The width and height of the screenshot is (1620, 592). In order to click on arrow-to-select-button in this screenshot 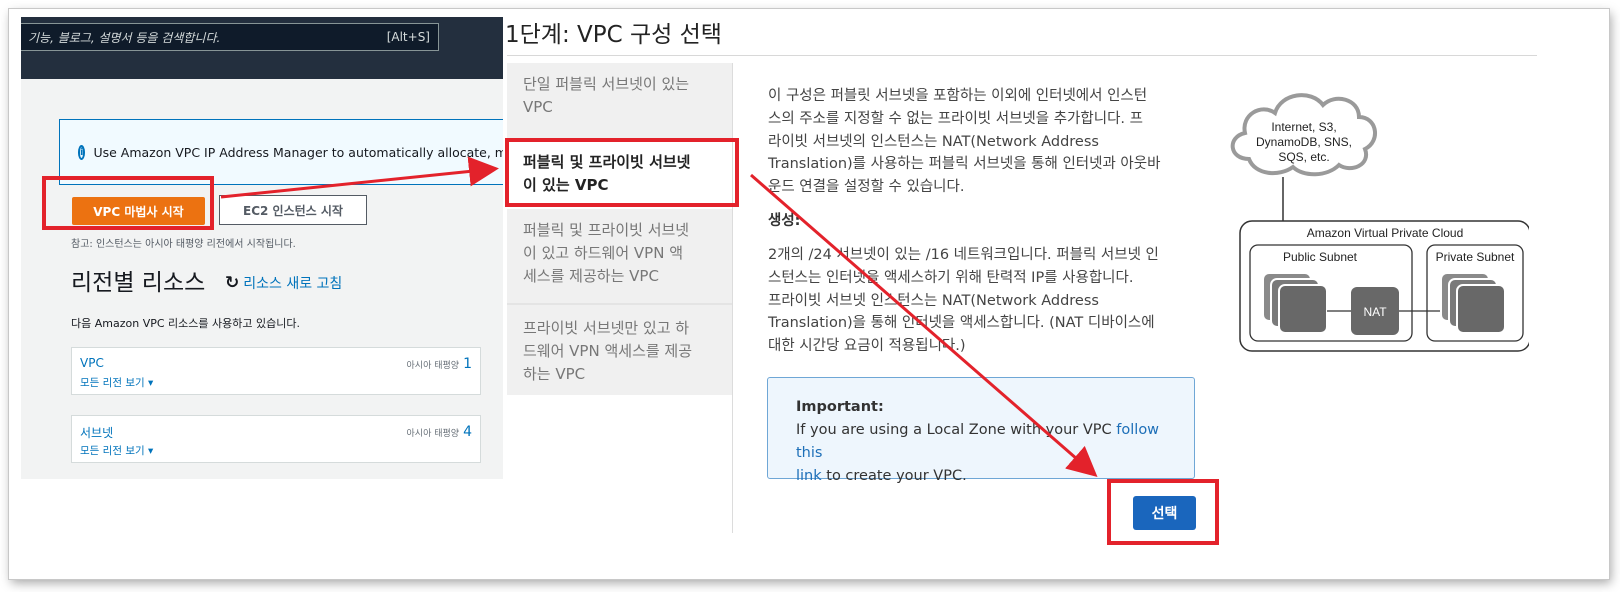, I will do `click(924, 325)`.